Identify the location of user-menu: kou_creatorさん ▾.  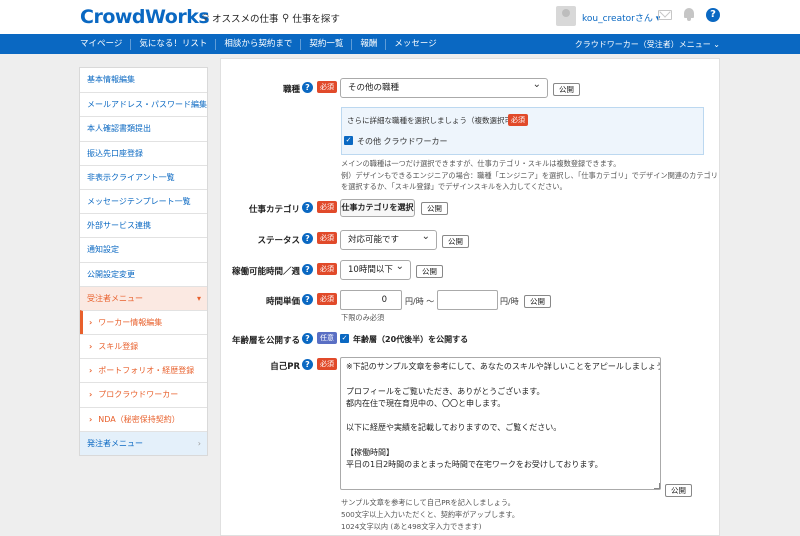
(621, 17).